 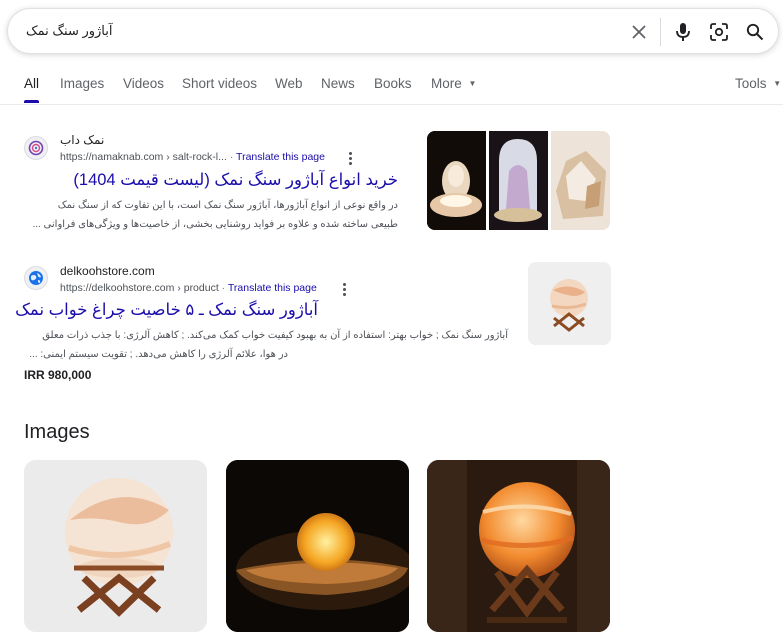 I want to click on lens-icon, so click(x=719, y=32).